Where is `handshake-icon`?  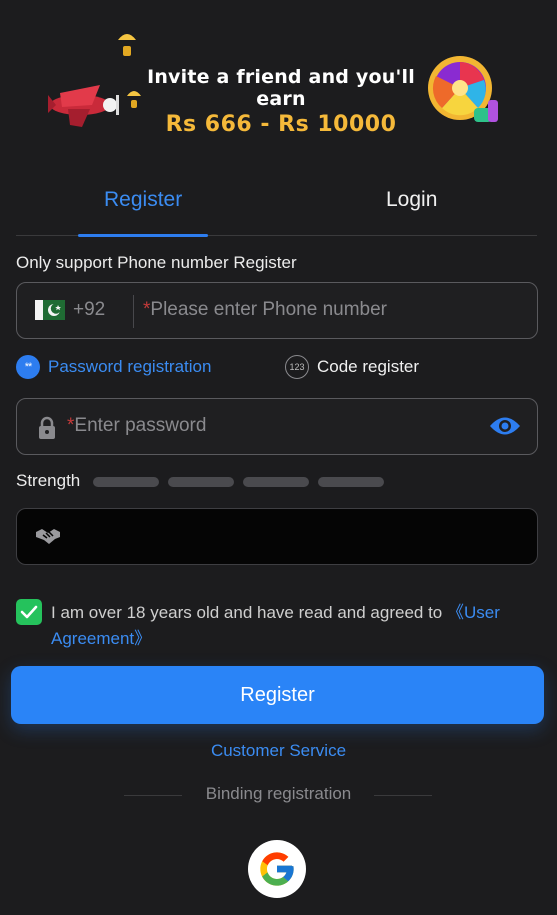 handshake-icon is located at coordinates (48, 536).